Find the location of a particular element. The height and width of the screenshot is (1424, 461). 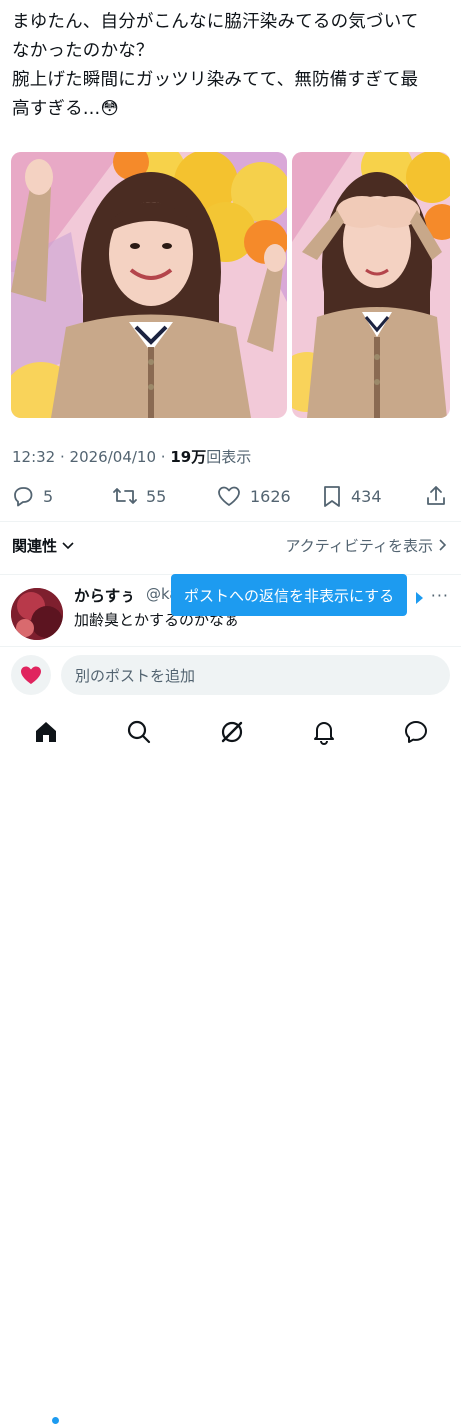

post-actions: 5 55 1626 434 is located at coordinates (230, 496).